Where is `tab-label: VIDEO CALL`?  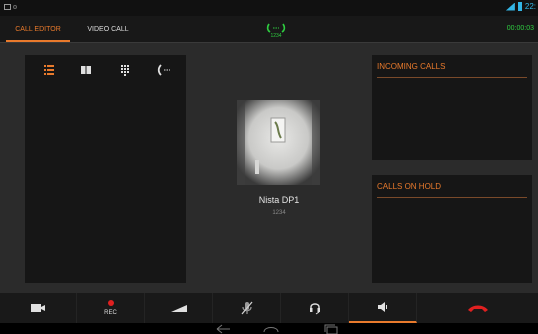
tab-label: VIDEO CALL is located at coordinates (108, 29).